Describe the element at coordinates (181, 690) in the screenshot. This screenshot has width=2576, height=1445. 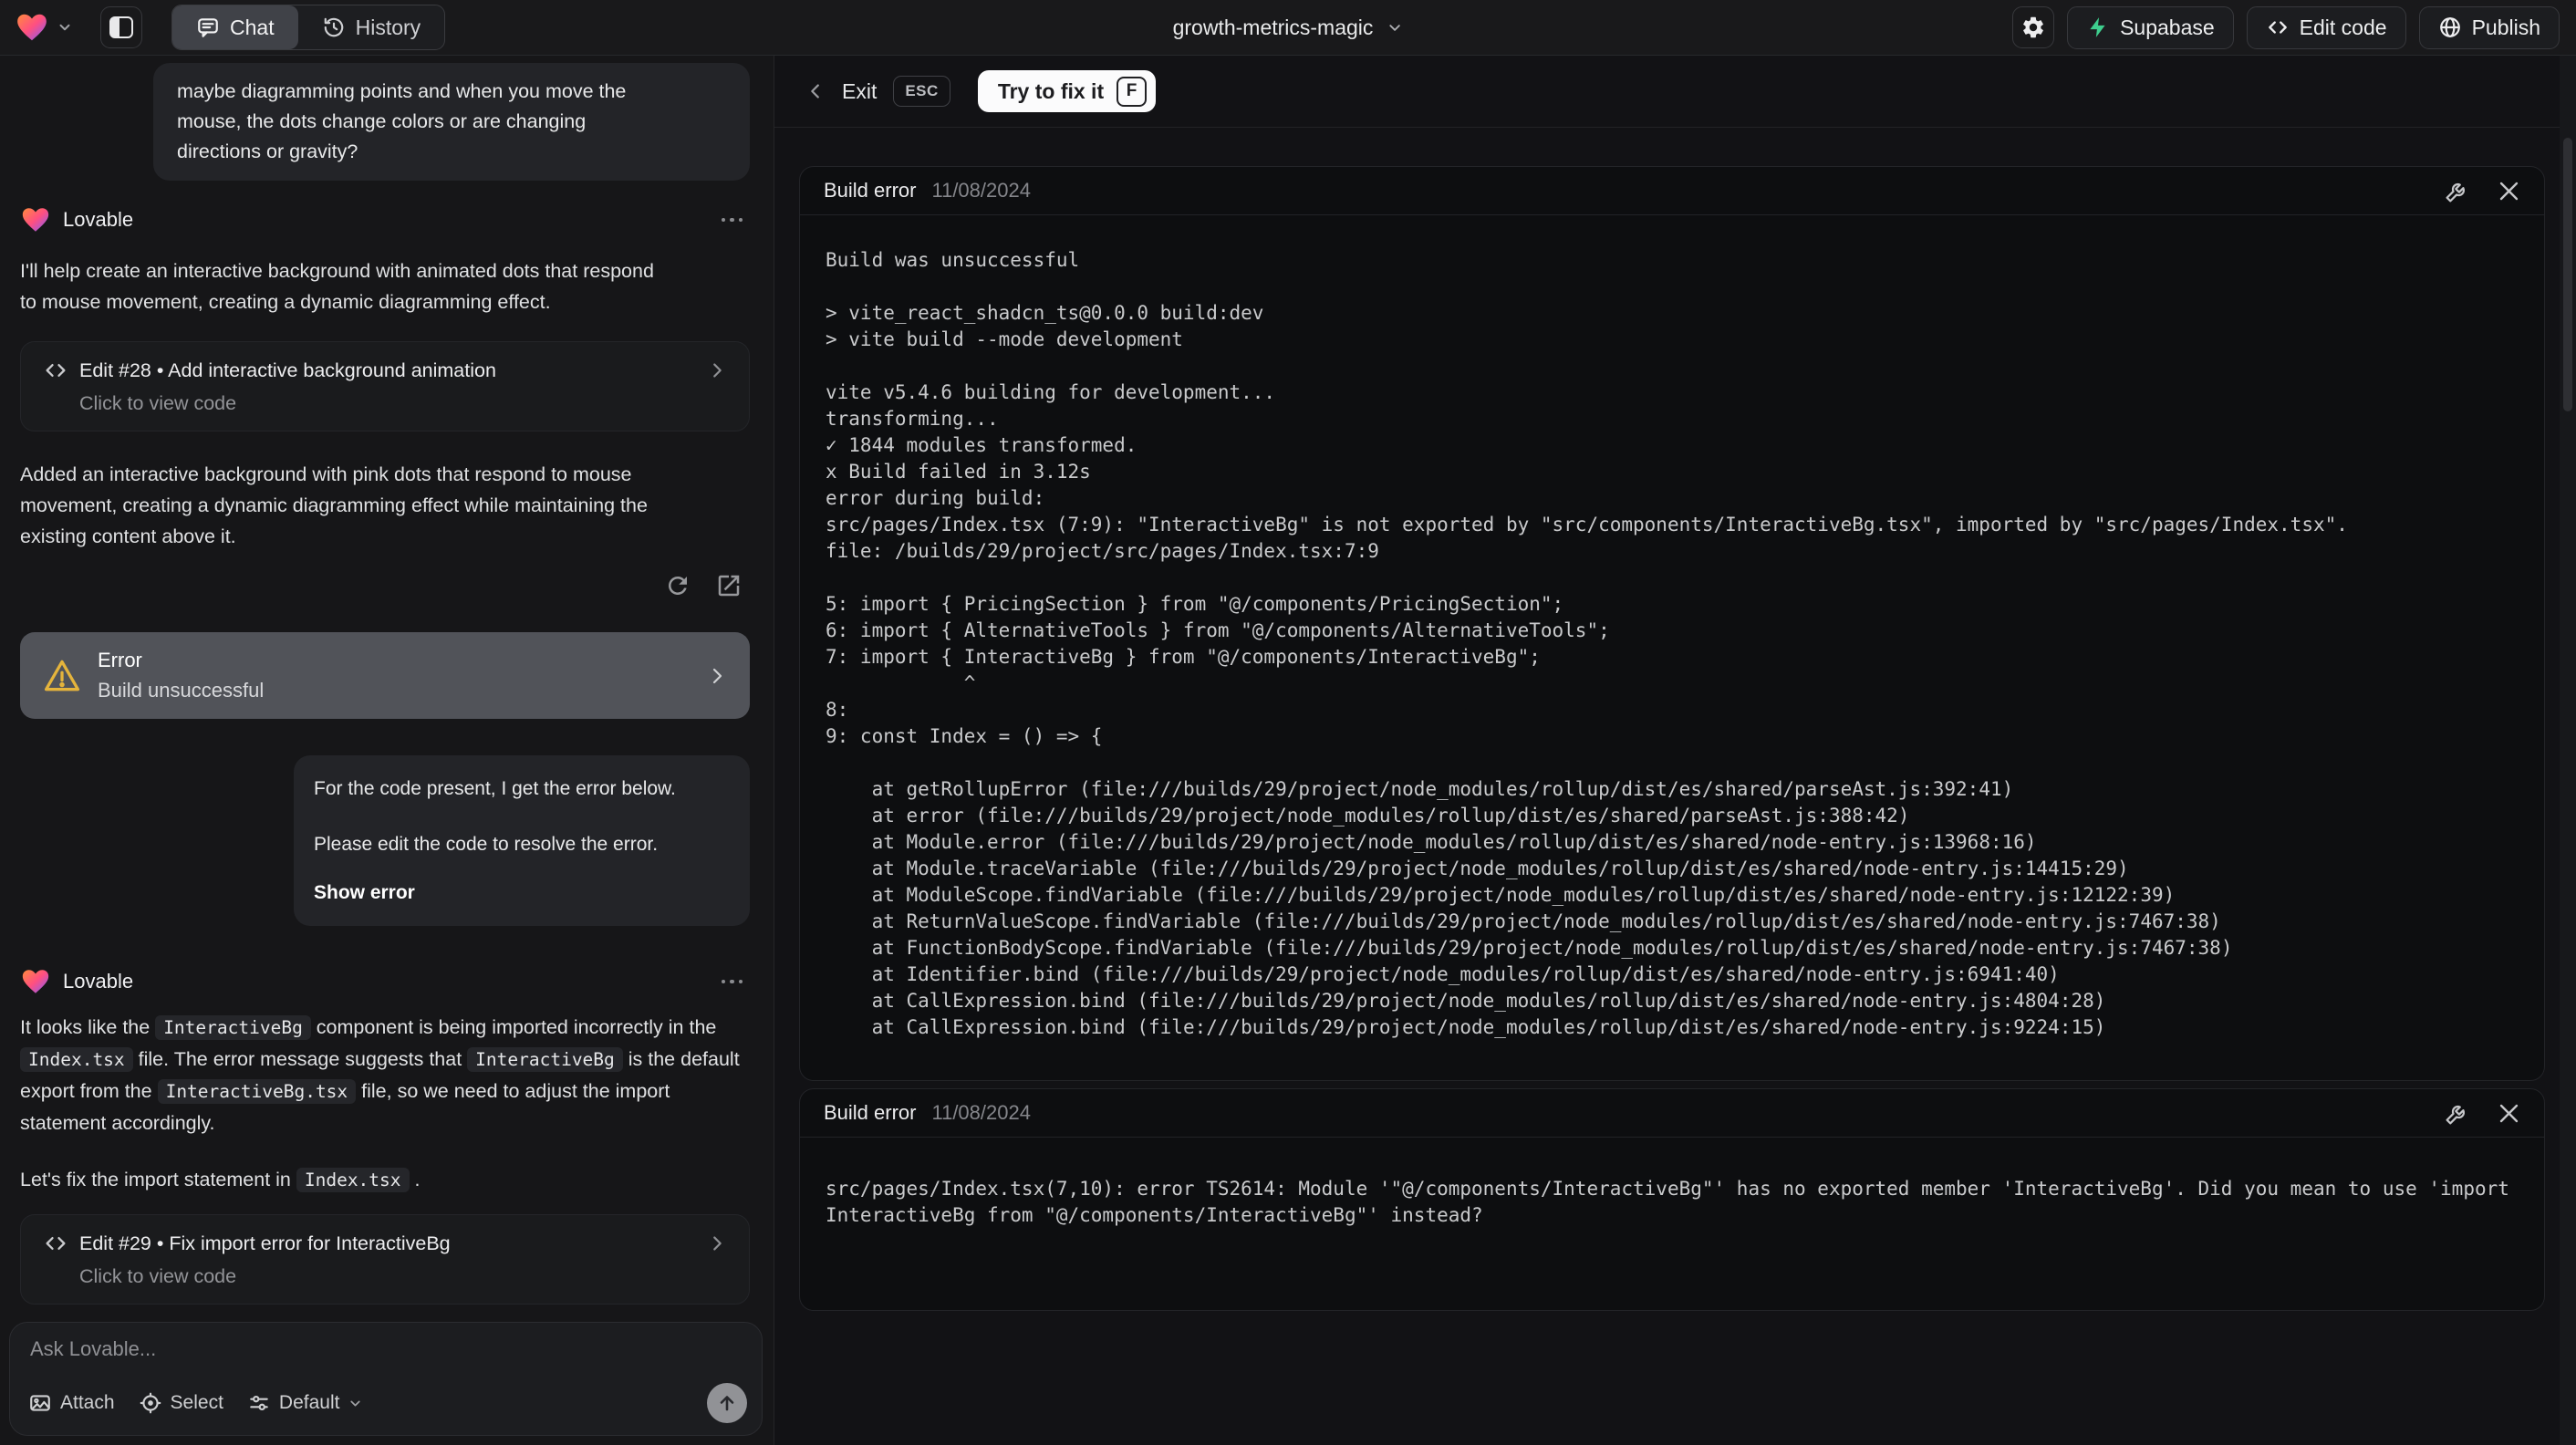
I see `error-card-subtitle: Build unsuccessful` at that location.